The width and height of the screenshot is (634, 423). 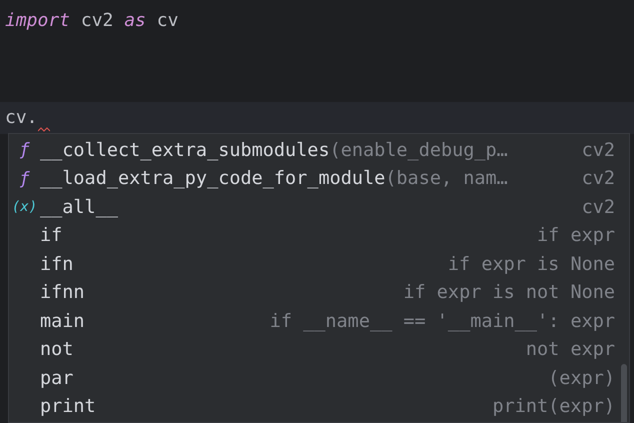 I want to click on scrollbar-thumb, so click(x=624, y=393).